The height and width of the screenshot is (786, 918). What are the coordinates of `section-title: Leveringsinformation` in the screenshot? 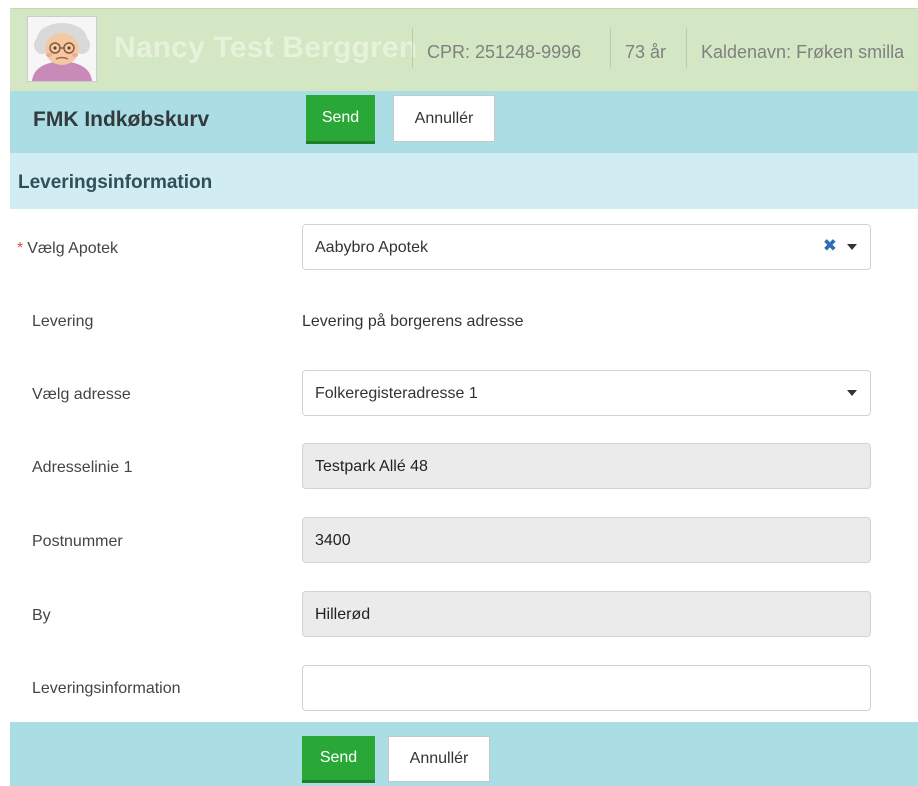 It's located at (115, 182).